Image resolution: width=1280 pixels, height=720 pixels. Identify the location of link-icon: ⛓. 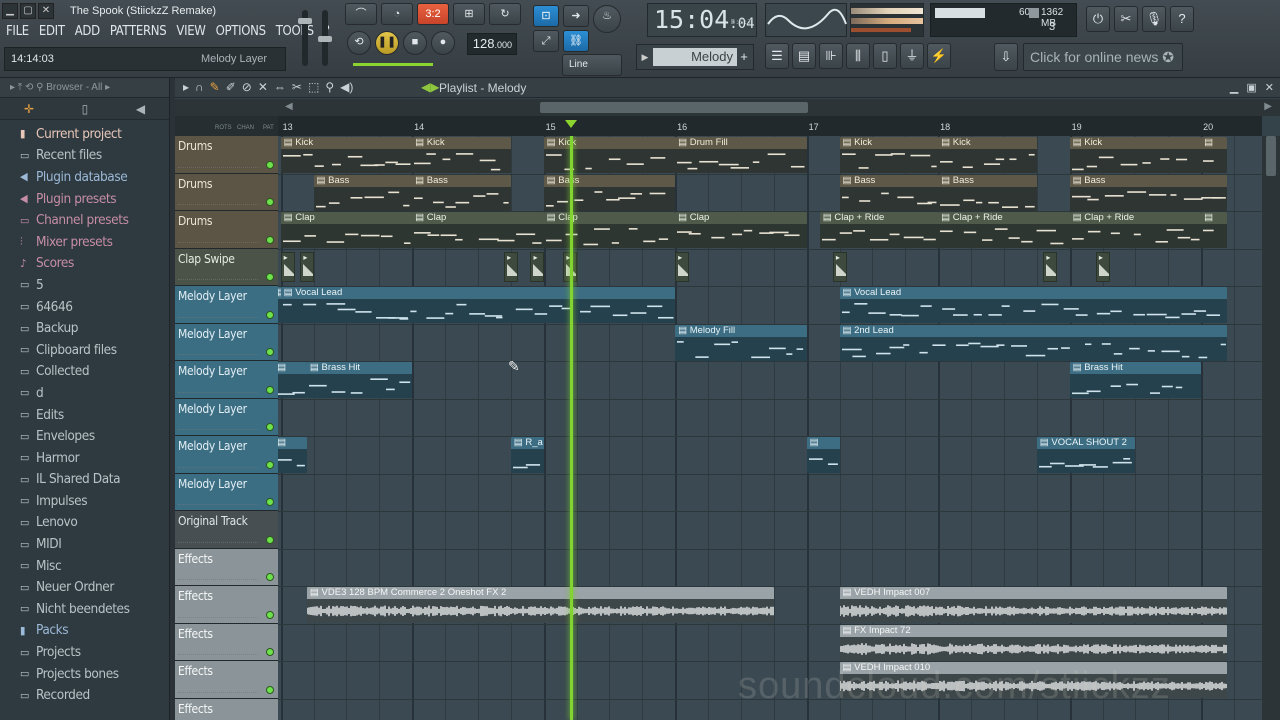
(576, 41).